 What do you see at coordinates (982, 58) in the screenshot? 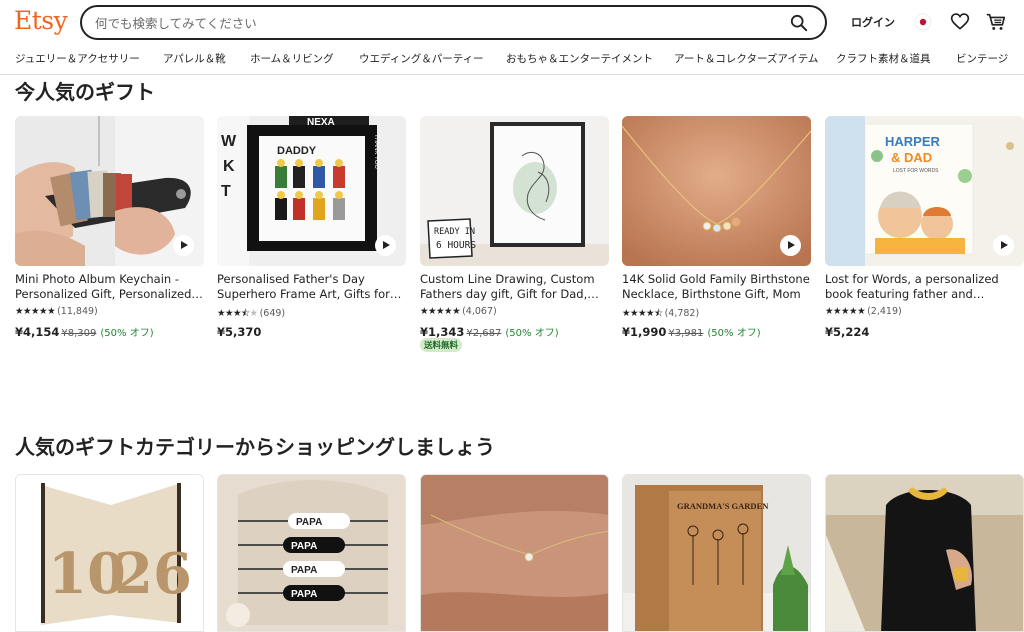
I see `nav-item-vintage: ビンテージ` at bounding box center [982, 58].